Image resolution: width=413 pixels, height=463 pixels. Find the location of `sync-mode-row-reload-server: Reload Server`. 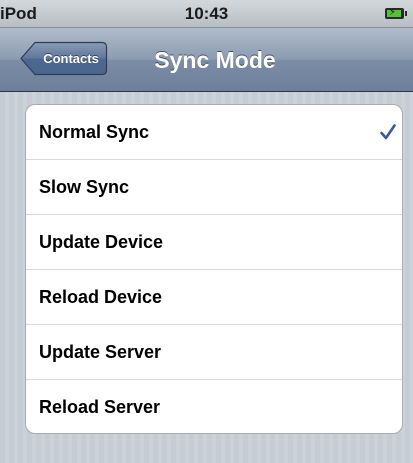

sync-mode-row-reload-server: Reload Server is located at coordinates (214, 406).